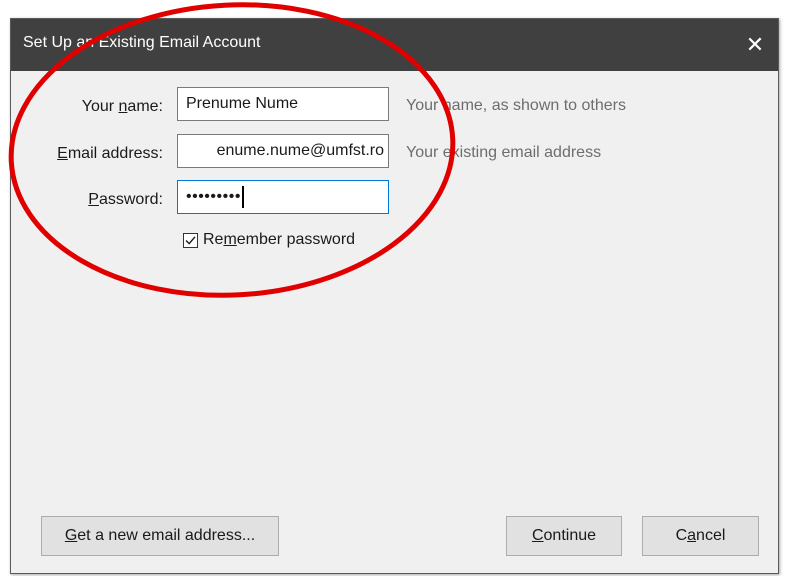 This screenshot has height=576, width=790. What do you see at coordinates (564, 536) in the screenshot?
I see `continue-button: Continue` at bounding box center [564, 536].